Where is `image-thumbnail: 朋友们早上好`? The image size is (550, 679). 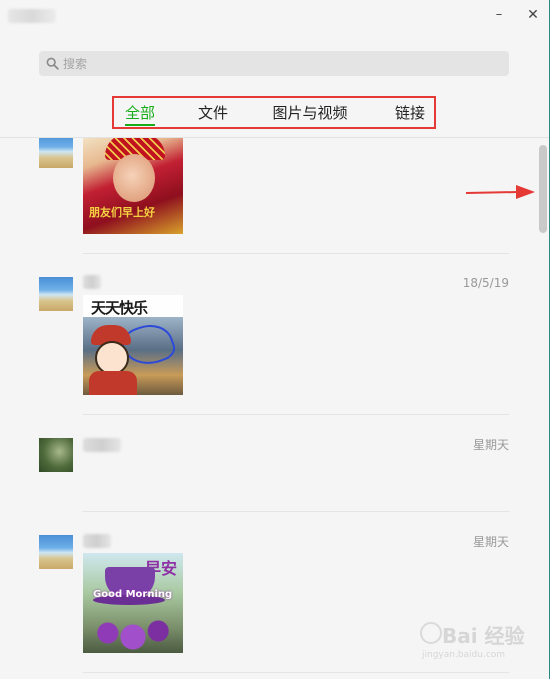
image-thumbnail: 朋友们早上好 is located at coordinates (133, 186).